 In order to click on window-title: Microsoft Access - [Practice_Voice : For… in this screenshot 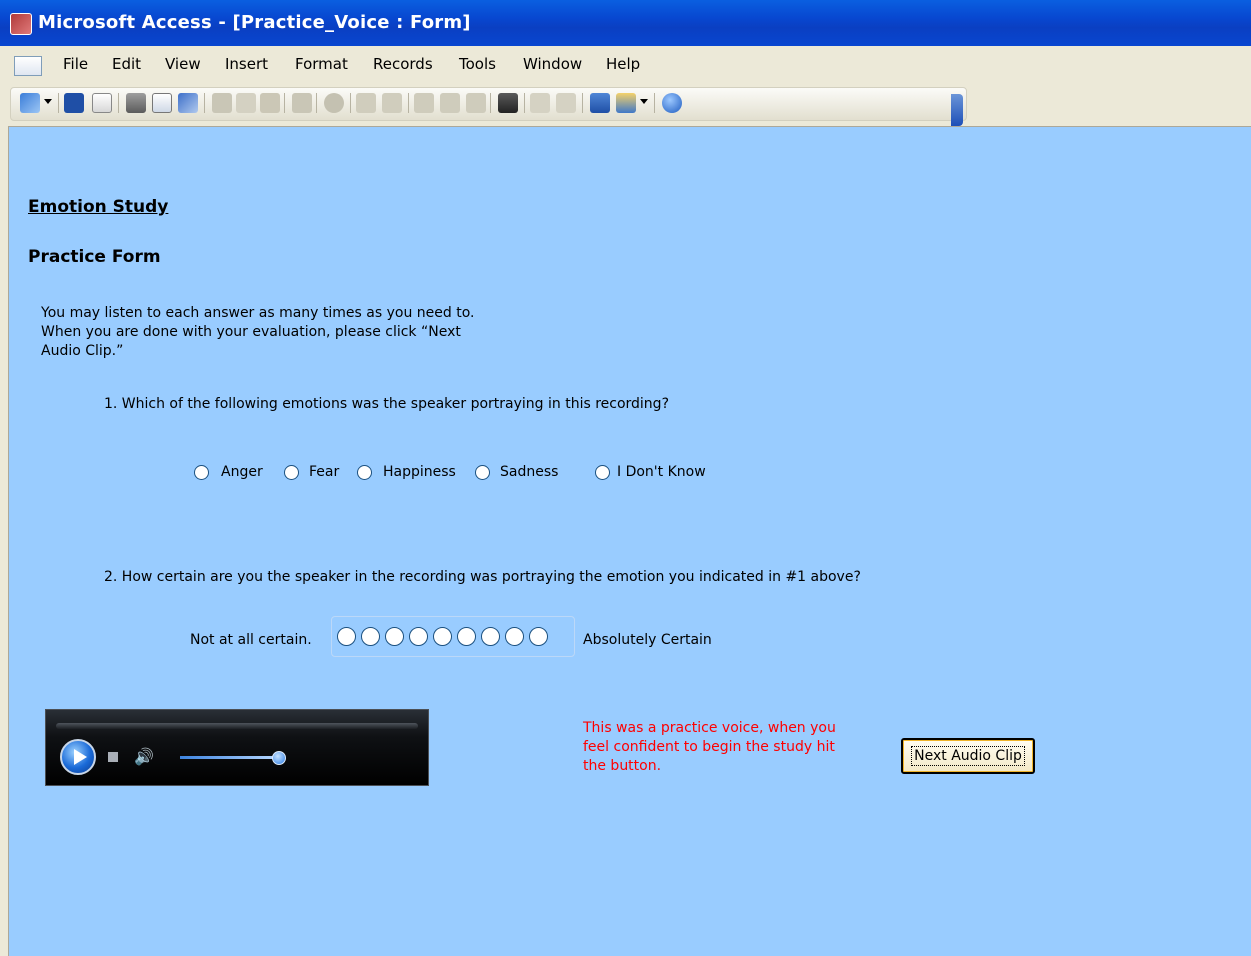, I will do `click(254, 22)`.